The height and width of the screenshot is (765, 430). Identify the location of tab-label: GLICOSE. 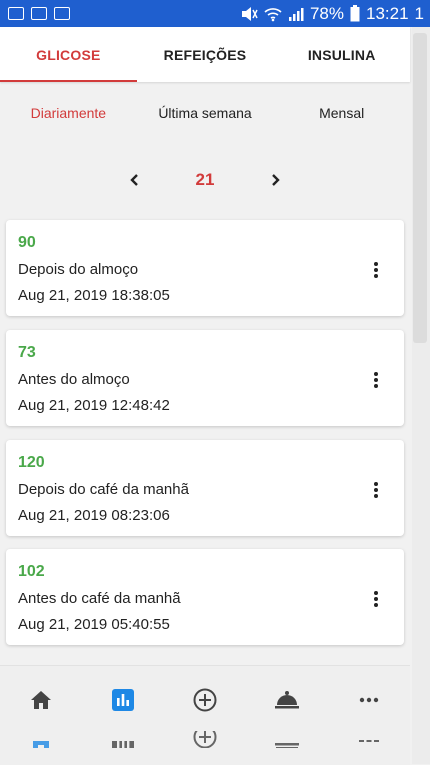
(68, 54).